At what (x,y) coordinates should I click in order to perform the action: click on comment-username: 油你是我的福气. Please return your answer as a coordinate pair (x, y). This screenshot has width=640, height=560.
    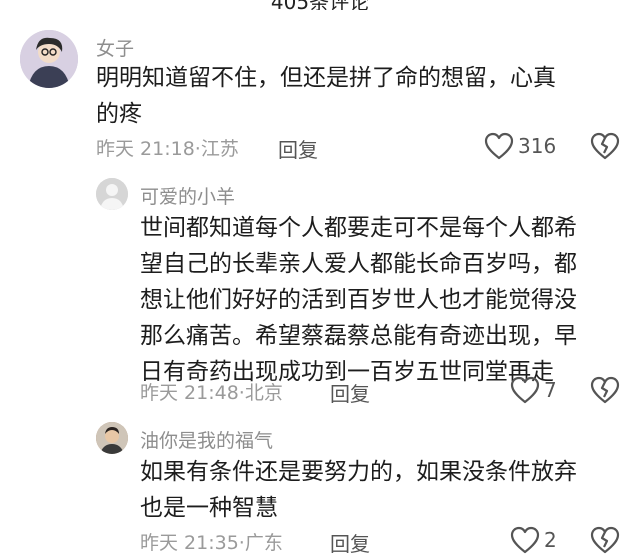
    Looking at the image, I should click on (206, 439).